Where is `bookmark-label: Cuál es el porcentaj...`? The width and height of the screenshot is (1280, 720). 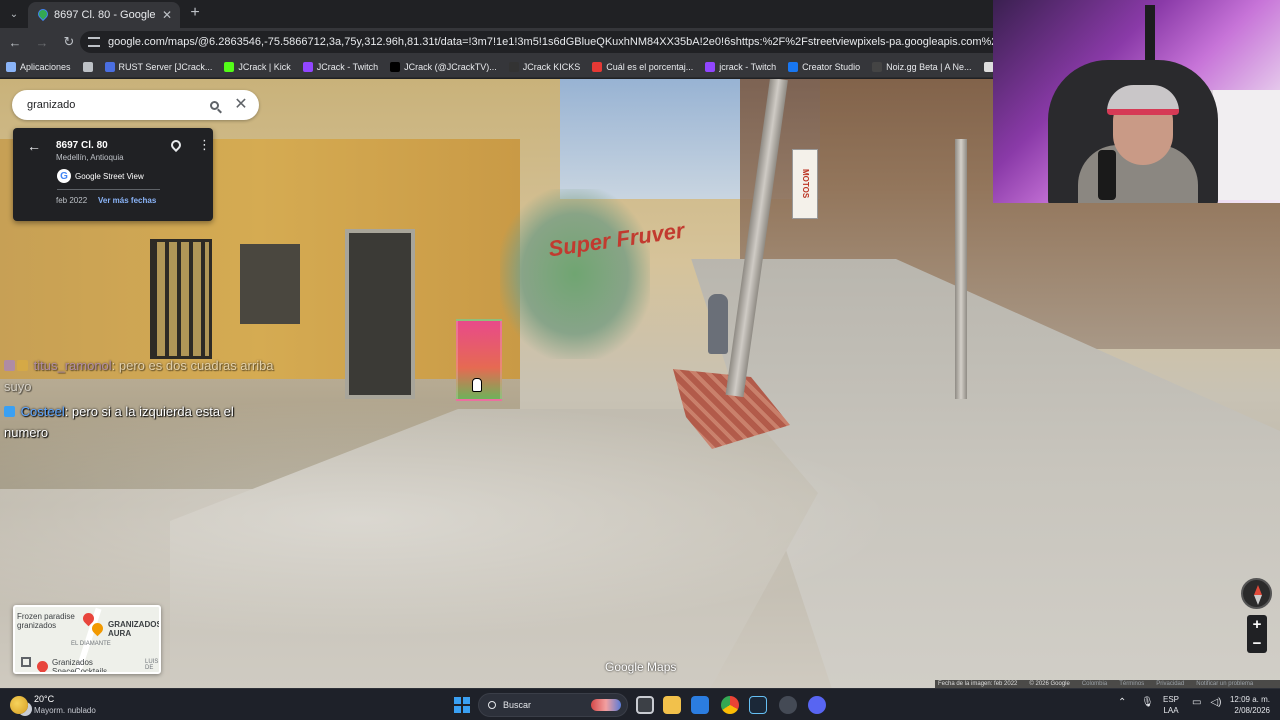 bookmark-label: Cuál es el porcentaj... is located at coordinates (650, 66).